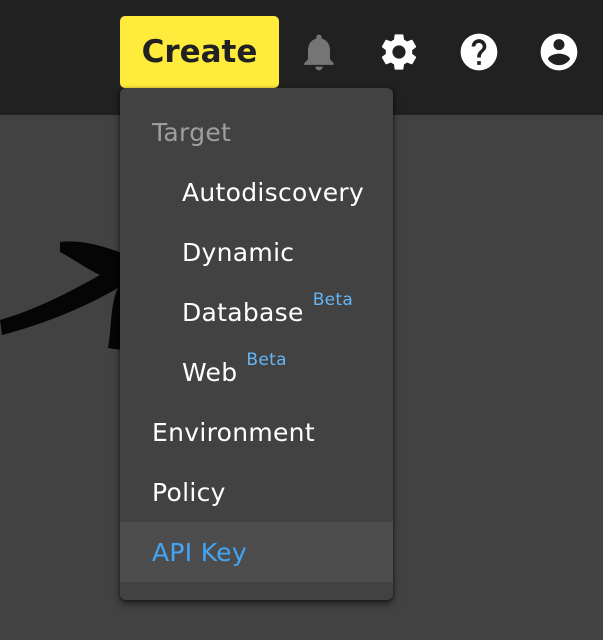 This screenshot has height=640, width=603. I want to click on gear-icon-glyph, so click(399, 52).